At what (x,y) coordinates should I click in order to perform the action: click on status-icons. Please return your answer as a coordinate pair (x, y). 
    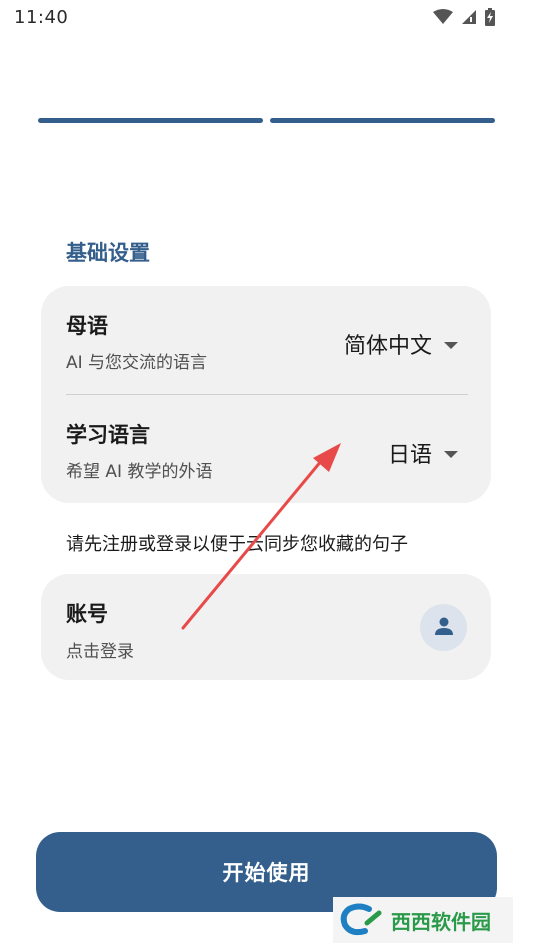
    Looking at the image, I should click on (464, 19).